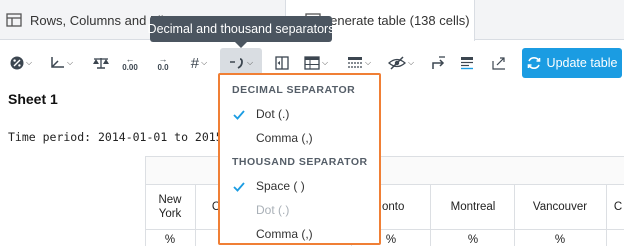  I want to click on export-button, so click(499, 63).